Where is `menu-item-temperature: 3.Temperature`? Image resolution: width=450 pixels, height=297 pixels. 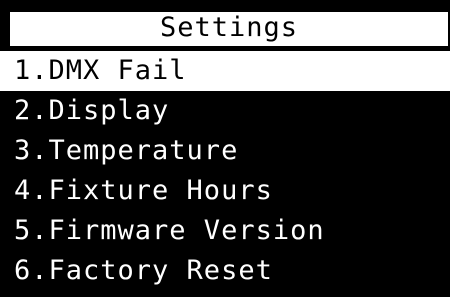
menu-item-temperature: 3.Temperature is located at coordinates (225, 151).